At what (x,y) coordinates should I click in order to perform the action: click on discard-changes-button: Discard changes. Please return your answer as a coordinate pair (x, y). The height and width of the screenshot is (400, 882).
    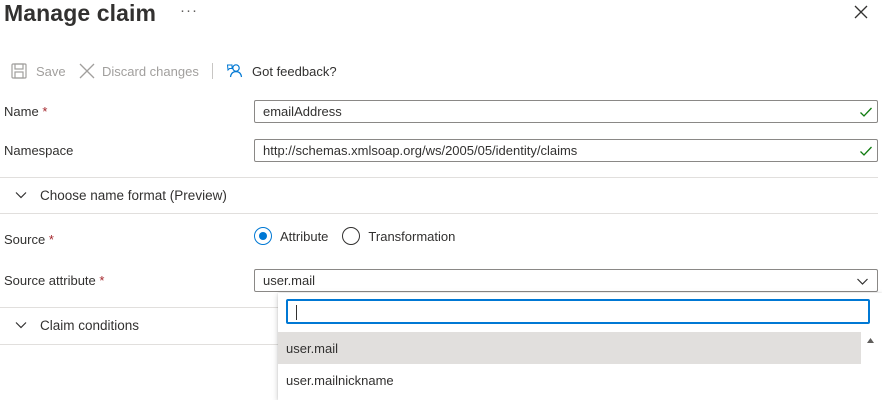
    Looking at the image, I should click on (138, 71).